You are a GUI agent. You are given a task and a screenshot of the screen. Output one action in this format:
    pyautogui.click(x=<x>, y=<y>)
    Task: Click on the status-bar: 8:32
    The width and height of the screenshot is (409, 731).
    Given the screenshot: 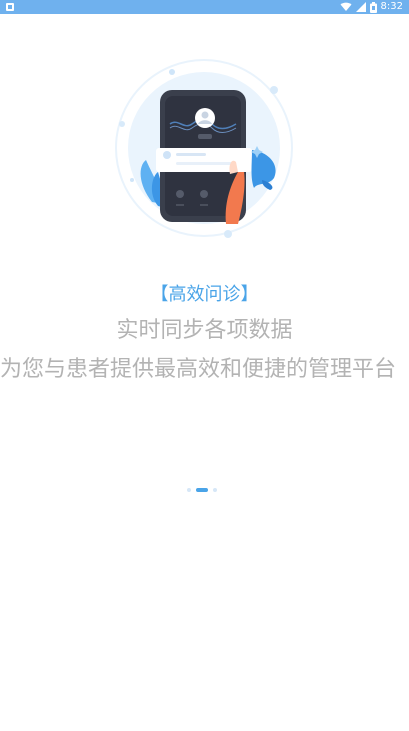 What is the action you would take?
    pyautogui.click(x=204, y=7)
    